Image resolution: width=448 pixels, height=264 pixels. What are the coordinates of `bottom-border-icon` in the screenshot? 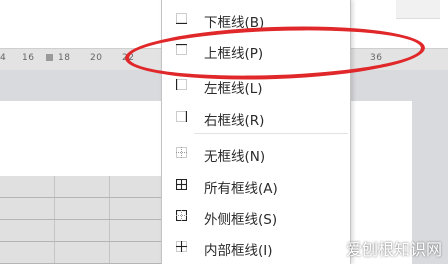 It's located at (181, 18).